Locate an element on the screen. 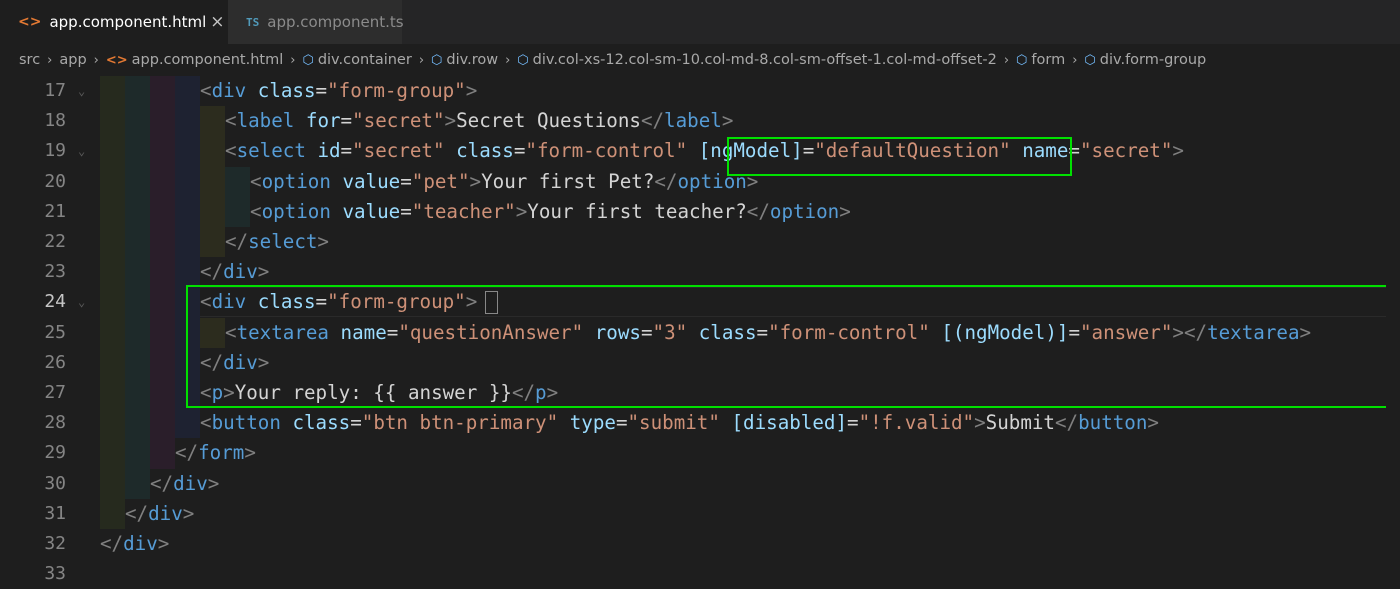  line-number: 19 is located at coordinates (55, 151).